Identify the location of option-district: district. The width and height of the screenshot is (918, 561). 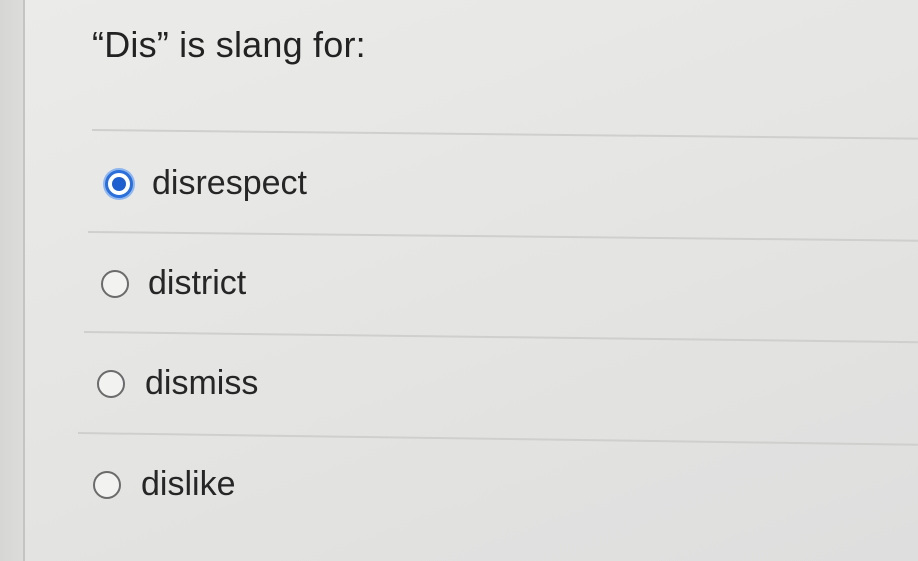
(173, 283).